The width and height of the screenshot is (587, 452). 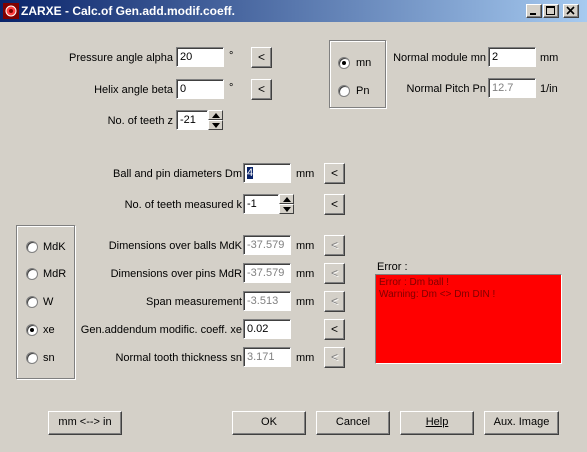 I want to click on ok-button: OK, so click(x=269, y=423).